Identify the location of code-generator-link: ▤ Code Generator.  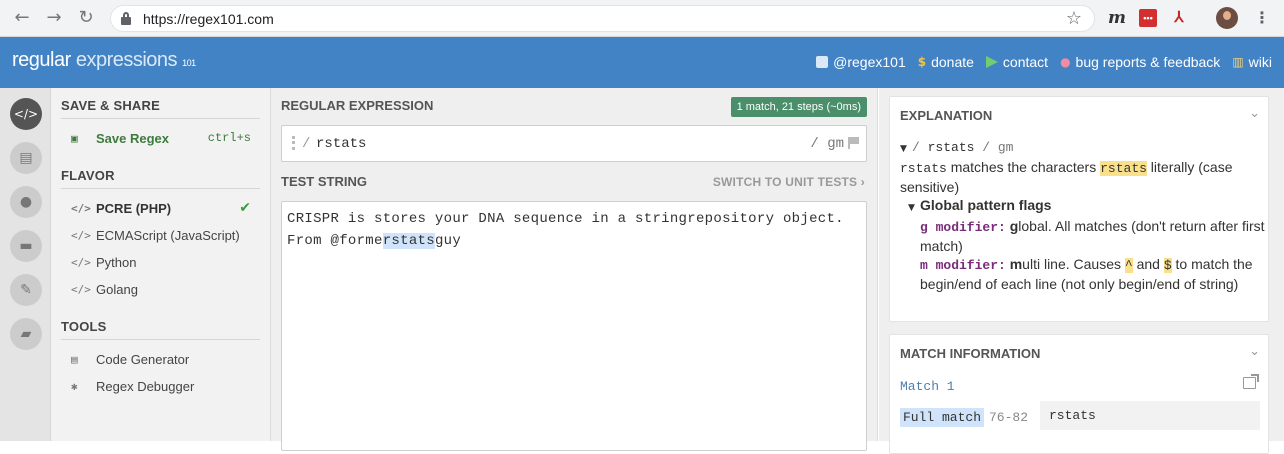
(166, 359).